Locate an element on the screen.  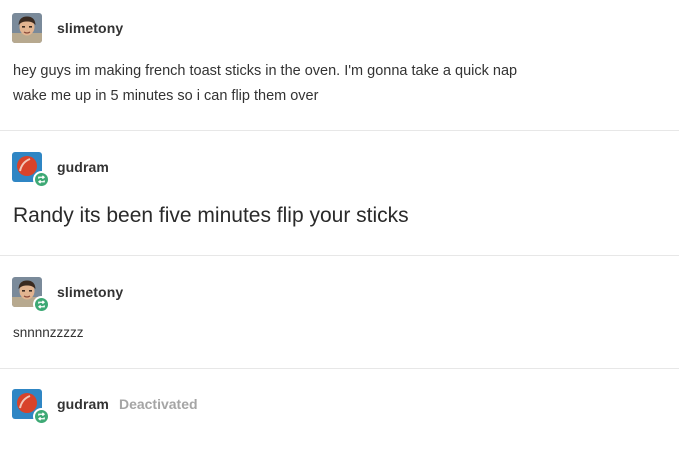
post-header: gudram is located at coordinates (60, 169).